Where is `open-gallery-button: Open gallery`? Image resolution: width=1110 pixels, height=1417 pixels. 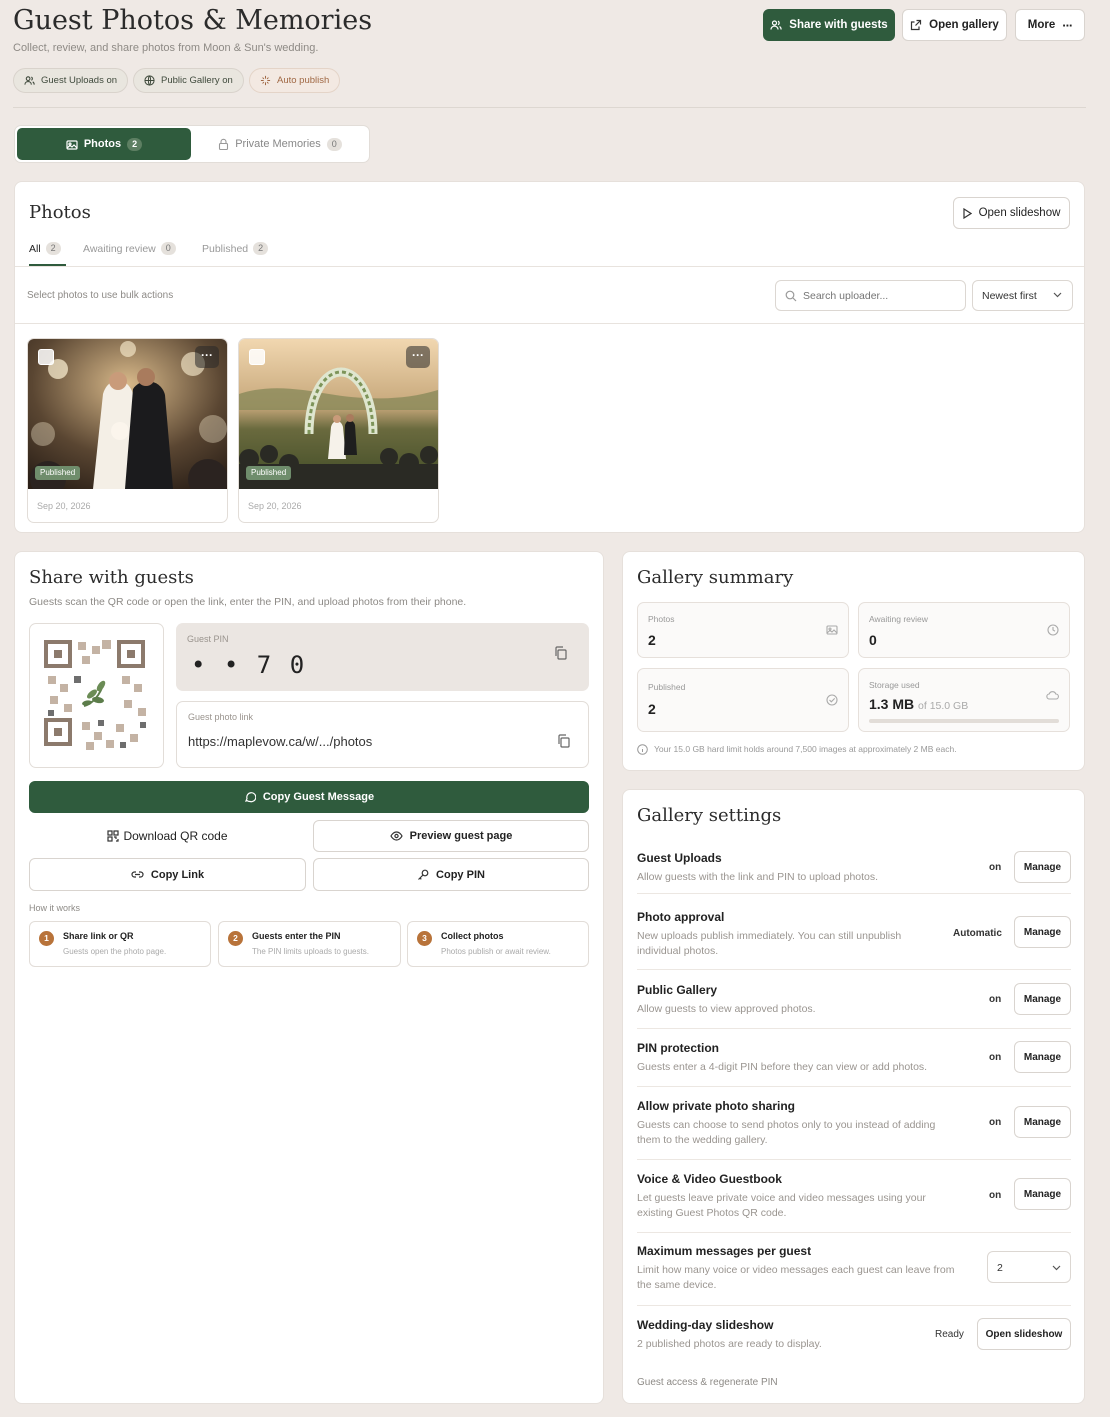
open-gallery-button: Open gallery is located at coordinates (954, 25).